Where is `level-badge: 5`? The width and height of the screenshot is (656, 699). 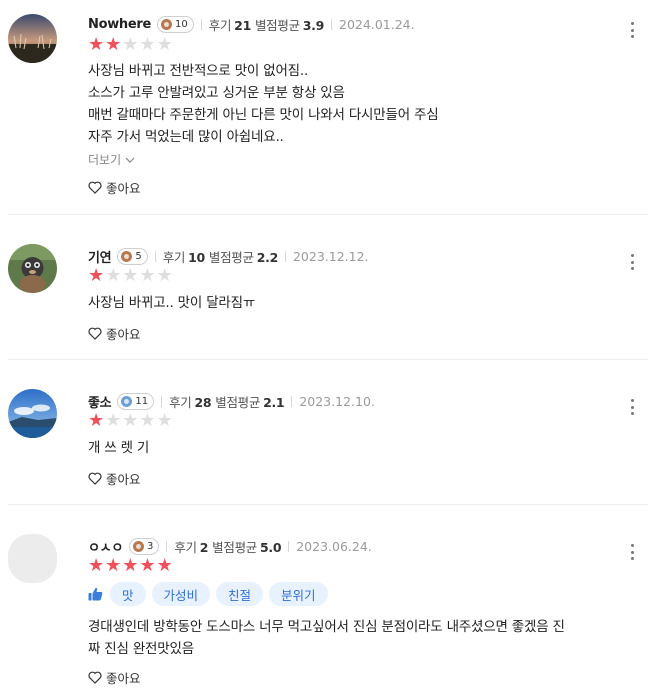
level-badge: 5 is located at coordinates (132, 256).